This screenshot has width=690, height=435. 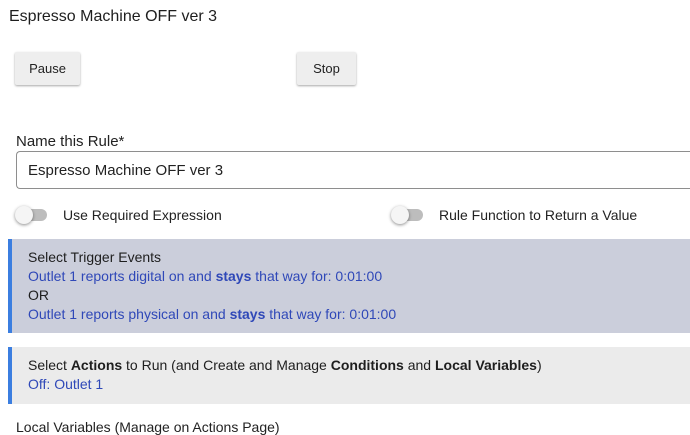 I want to click on trigger-or-separator: OR, so click(x=38, y=295).